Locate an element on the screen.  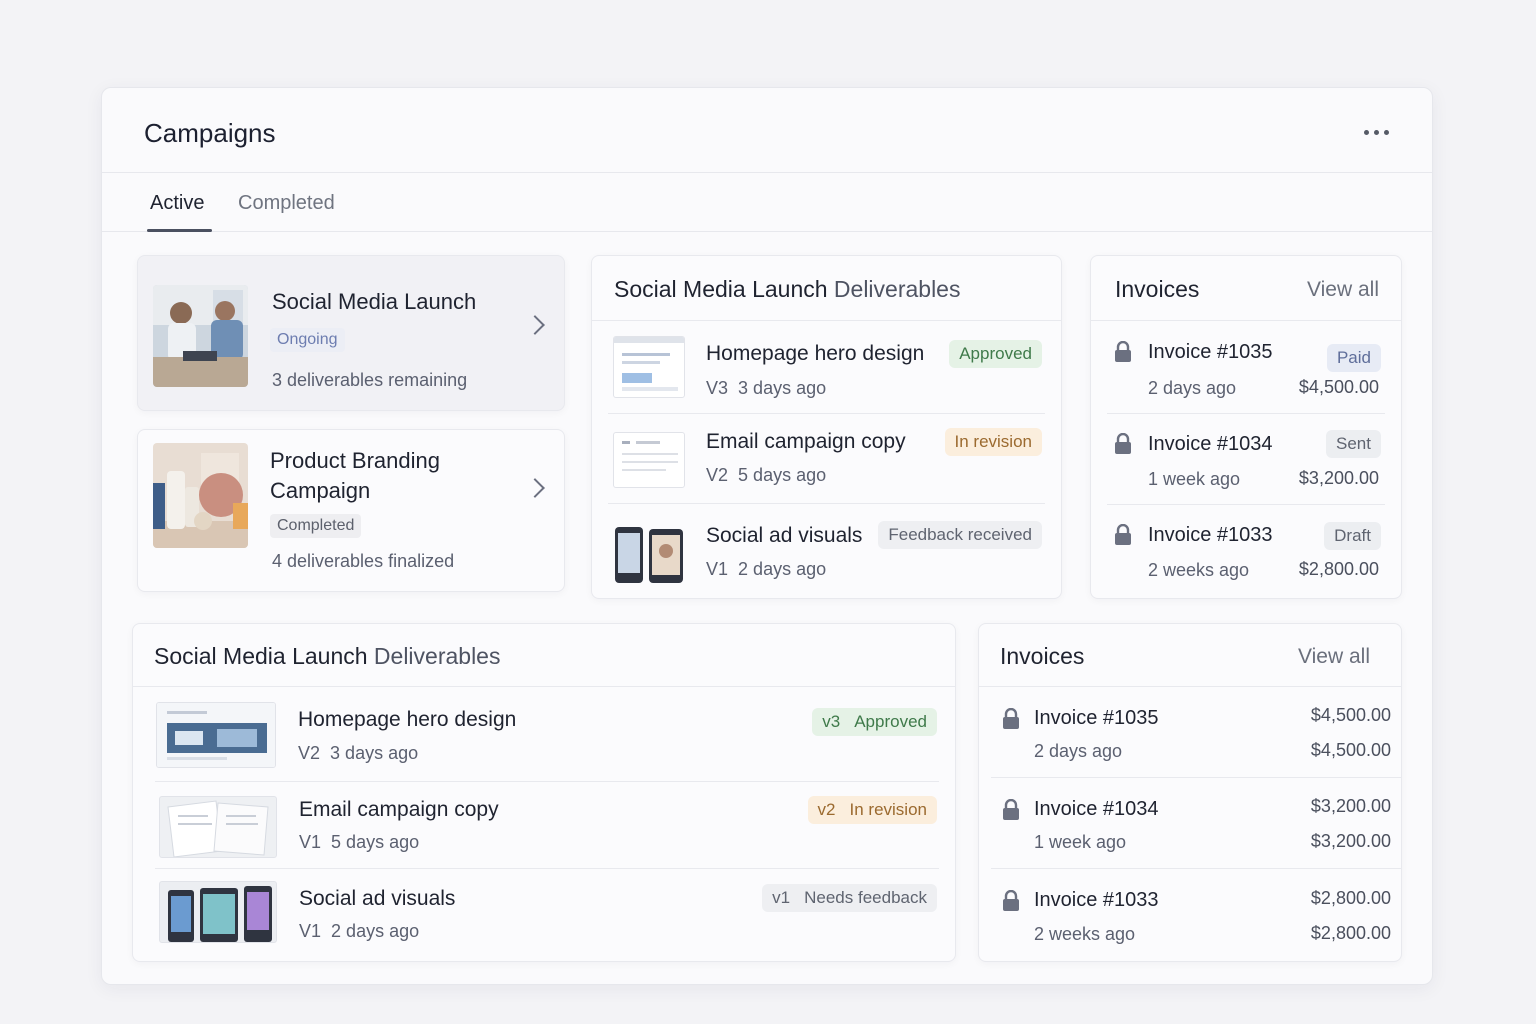
status-badge: v1 Needs feedback is located at coordinates (849, 898).